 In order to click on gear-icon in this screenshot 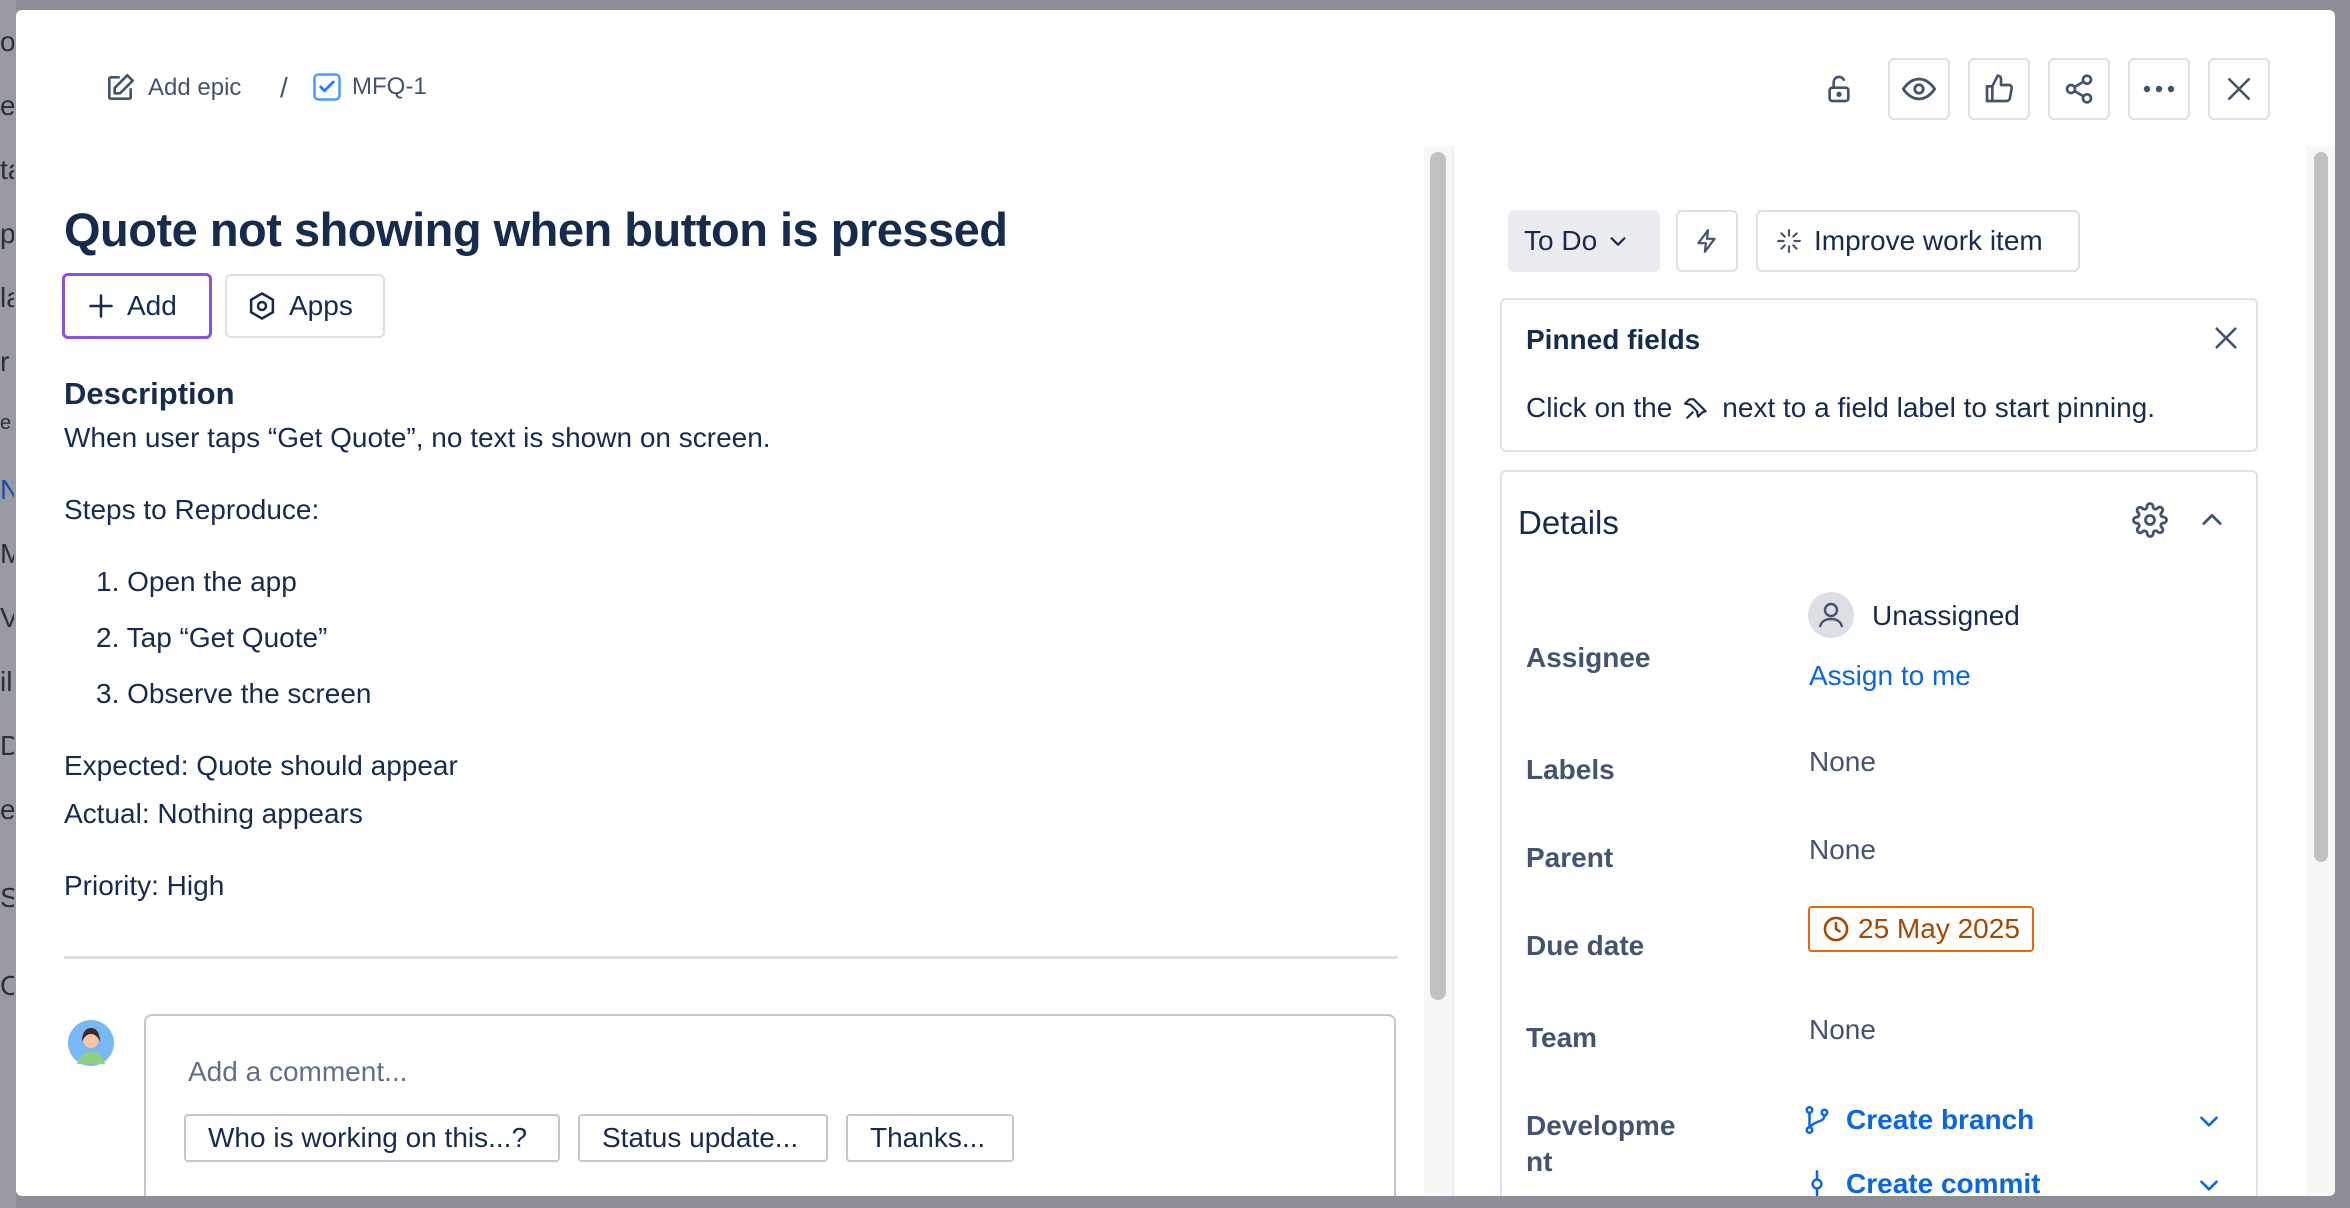, I will do `click(2150, 520)`.